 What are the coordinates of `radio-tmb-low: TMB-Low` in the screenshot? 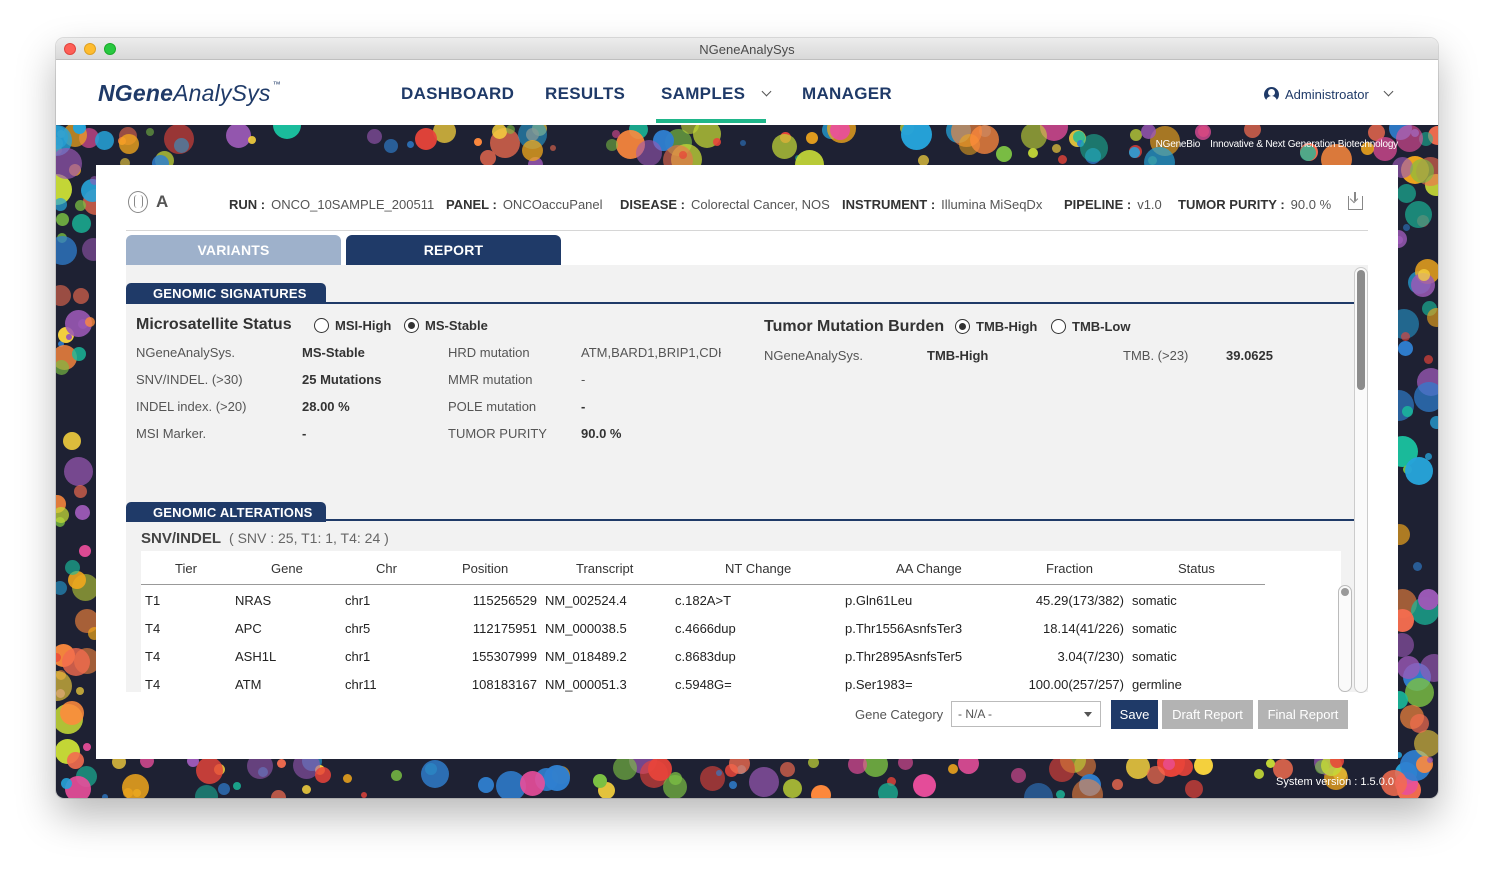 It's located at (1090, 326).